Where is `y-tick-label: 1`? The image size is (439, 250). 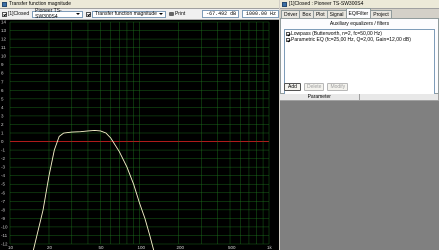
y-tick-label: 1 is located at coordinates (2, 133).